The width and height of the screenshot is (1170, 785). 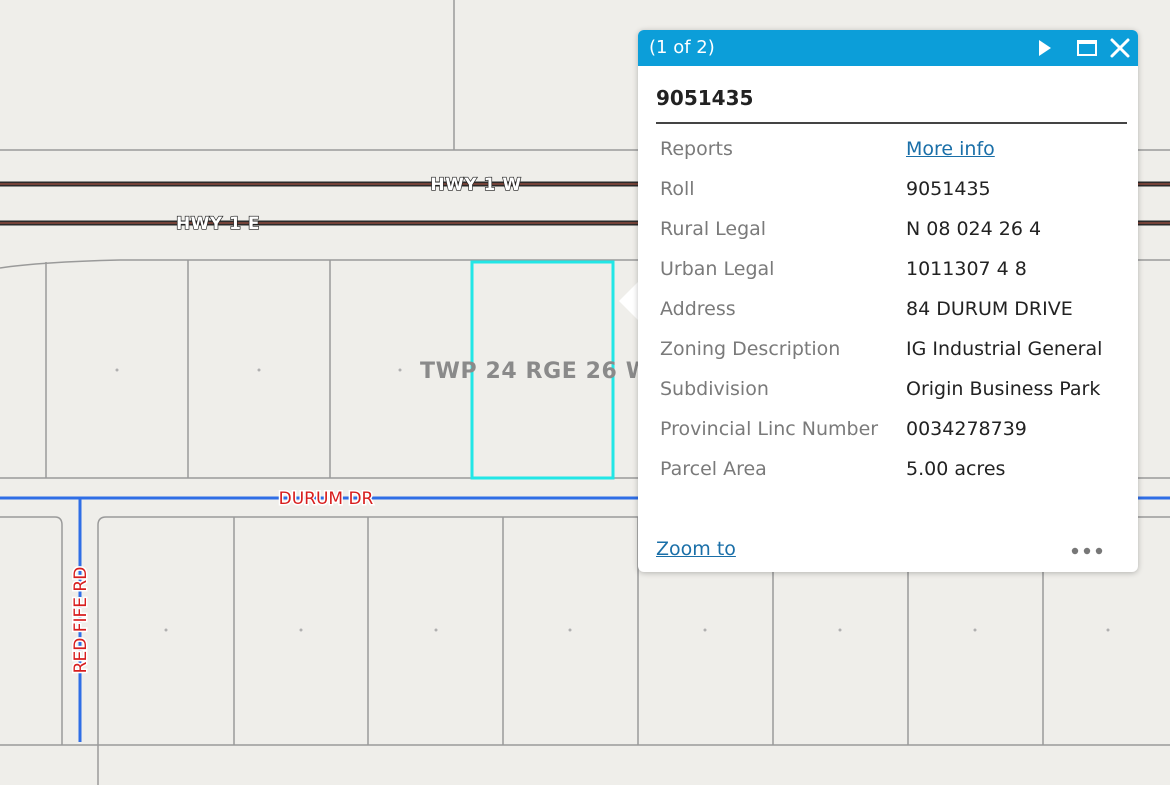 What do you see at coordinates (705, 98) in the screenshot?
I see `popup-title: 9051435` at bounding box center [705, 98].